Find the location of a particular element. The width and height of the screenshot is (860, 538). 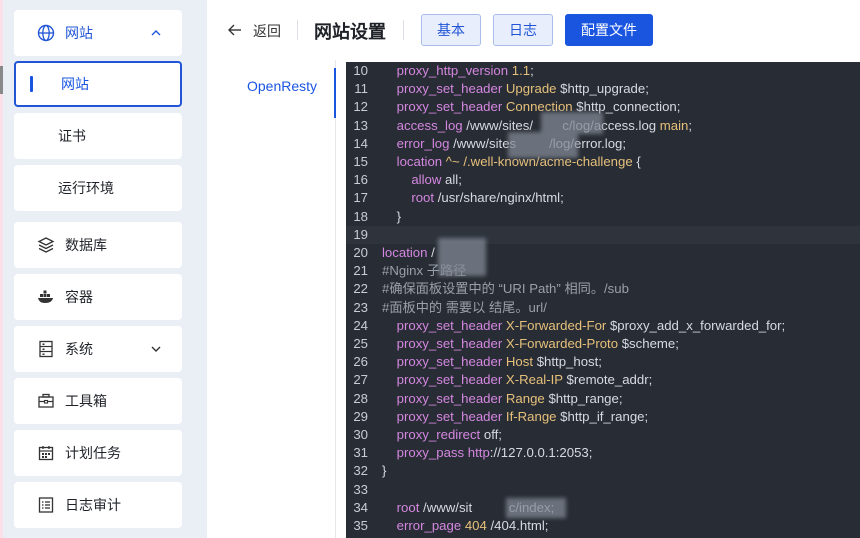

code-text: } is located at coordinates (384, 471).